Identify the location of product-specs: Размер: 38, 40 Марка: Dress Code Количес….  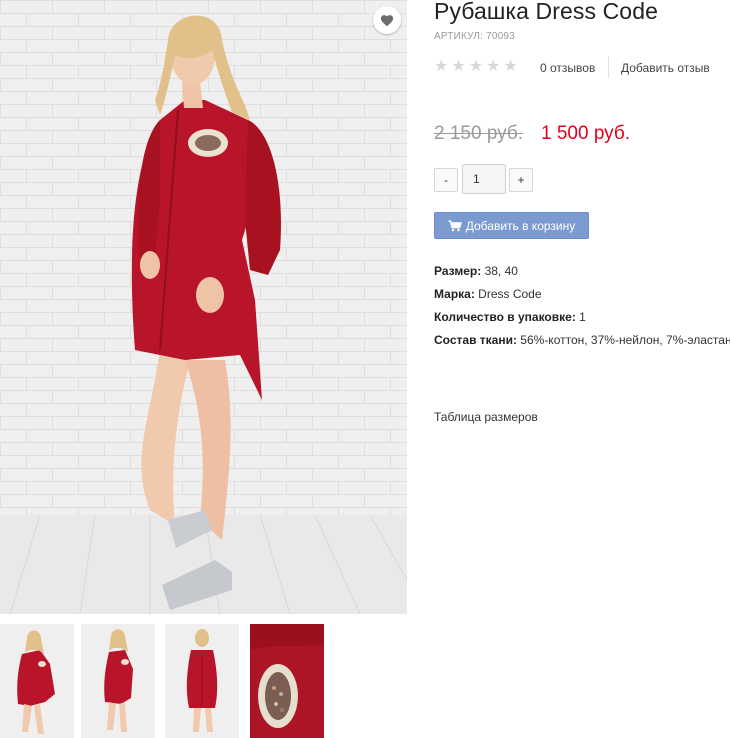
(582, 309).